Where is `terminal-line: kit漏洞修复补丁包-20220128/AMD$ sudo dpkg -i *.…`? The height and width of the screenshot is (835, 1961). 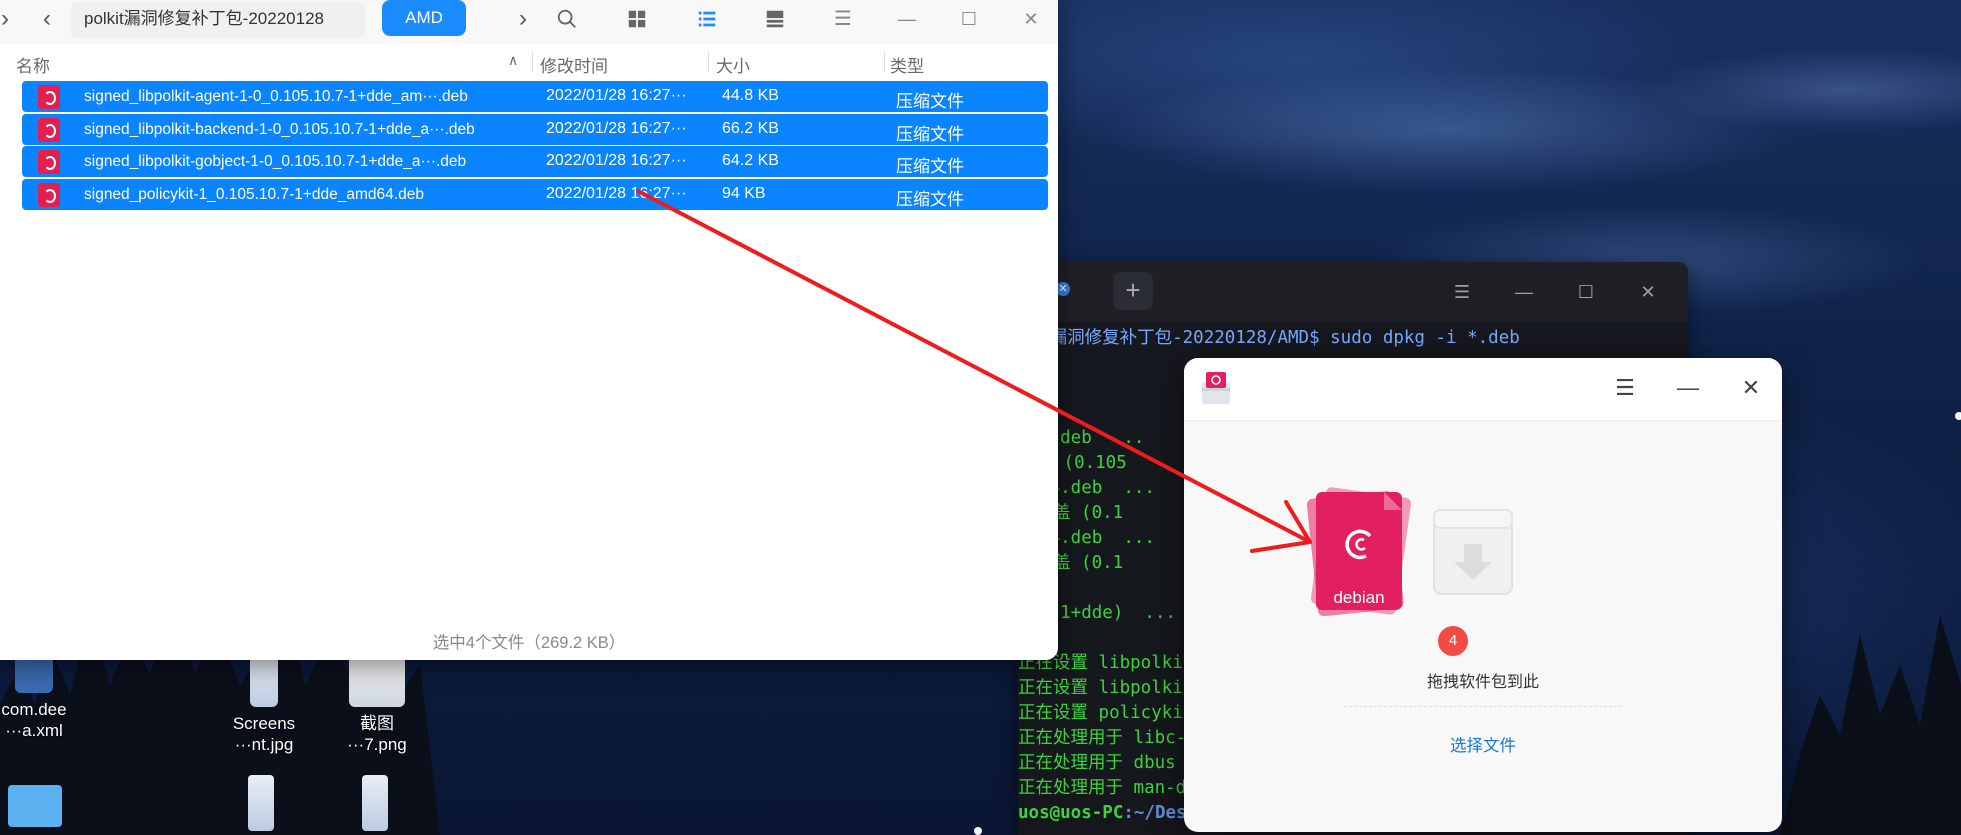
terminal-line: kit漏洞修复补丁包-20220128/AMD$ sudo dpkg -i *.… is located at coordinates (1269, 338).